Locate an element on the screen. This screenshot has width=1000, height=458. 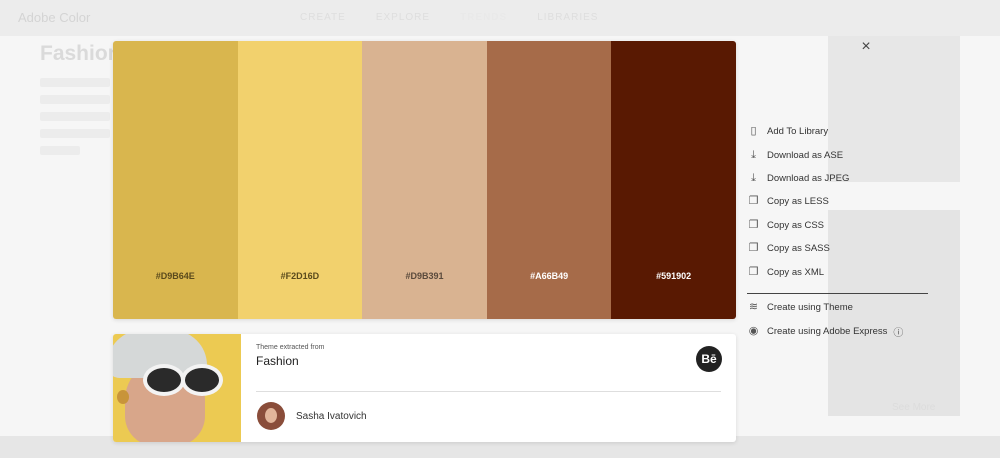
action-label: Copy as CSS is located at coordinates (796, 225).